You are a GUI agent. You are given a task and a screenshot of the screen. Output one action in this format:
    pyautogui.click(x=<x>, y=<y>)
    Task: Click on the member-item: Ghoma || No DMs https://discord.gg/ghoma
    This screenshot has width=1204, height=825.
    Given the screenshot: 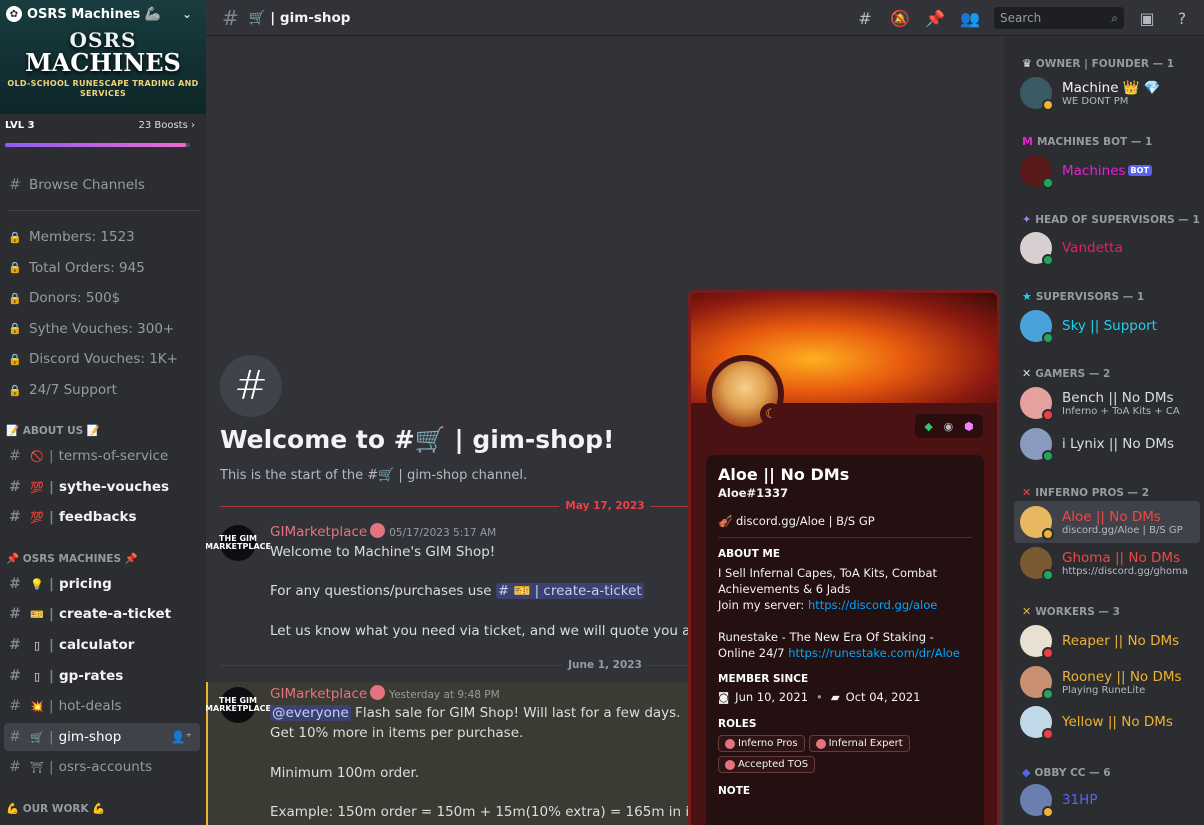 What is the action you would take?
    pyautogui.click(x=1107, y=563)
    